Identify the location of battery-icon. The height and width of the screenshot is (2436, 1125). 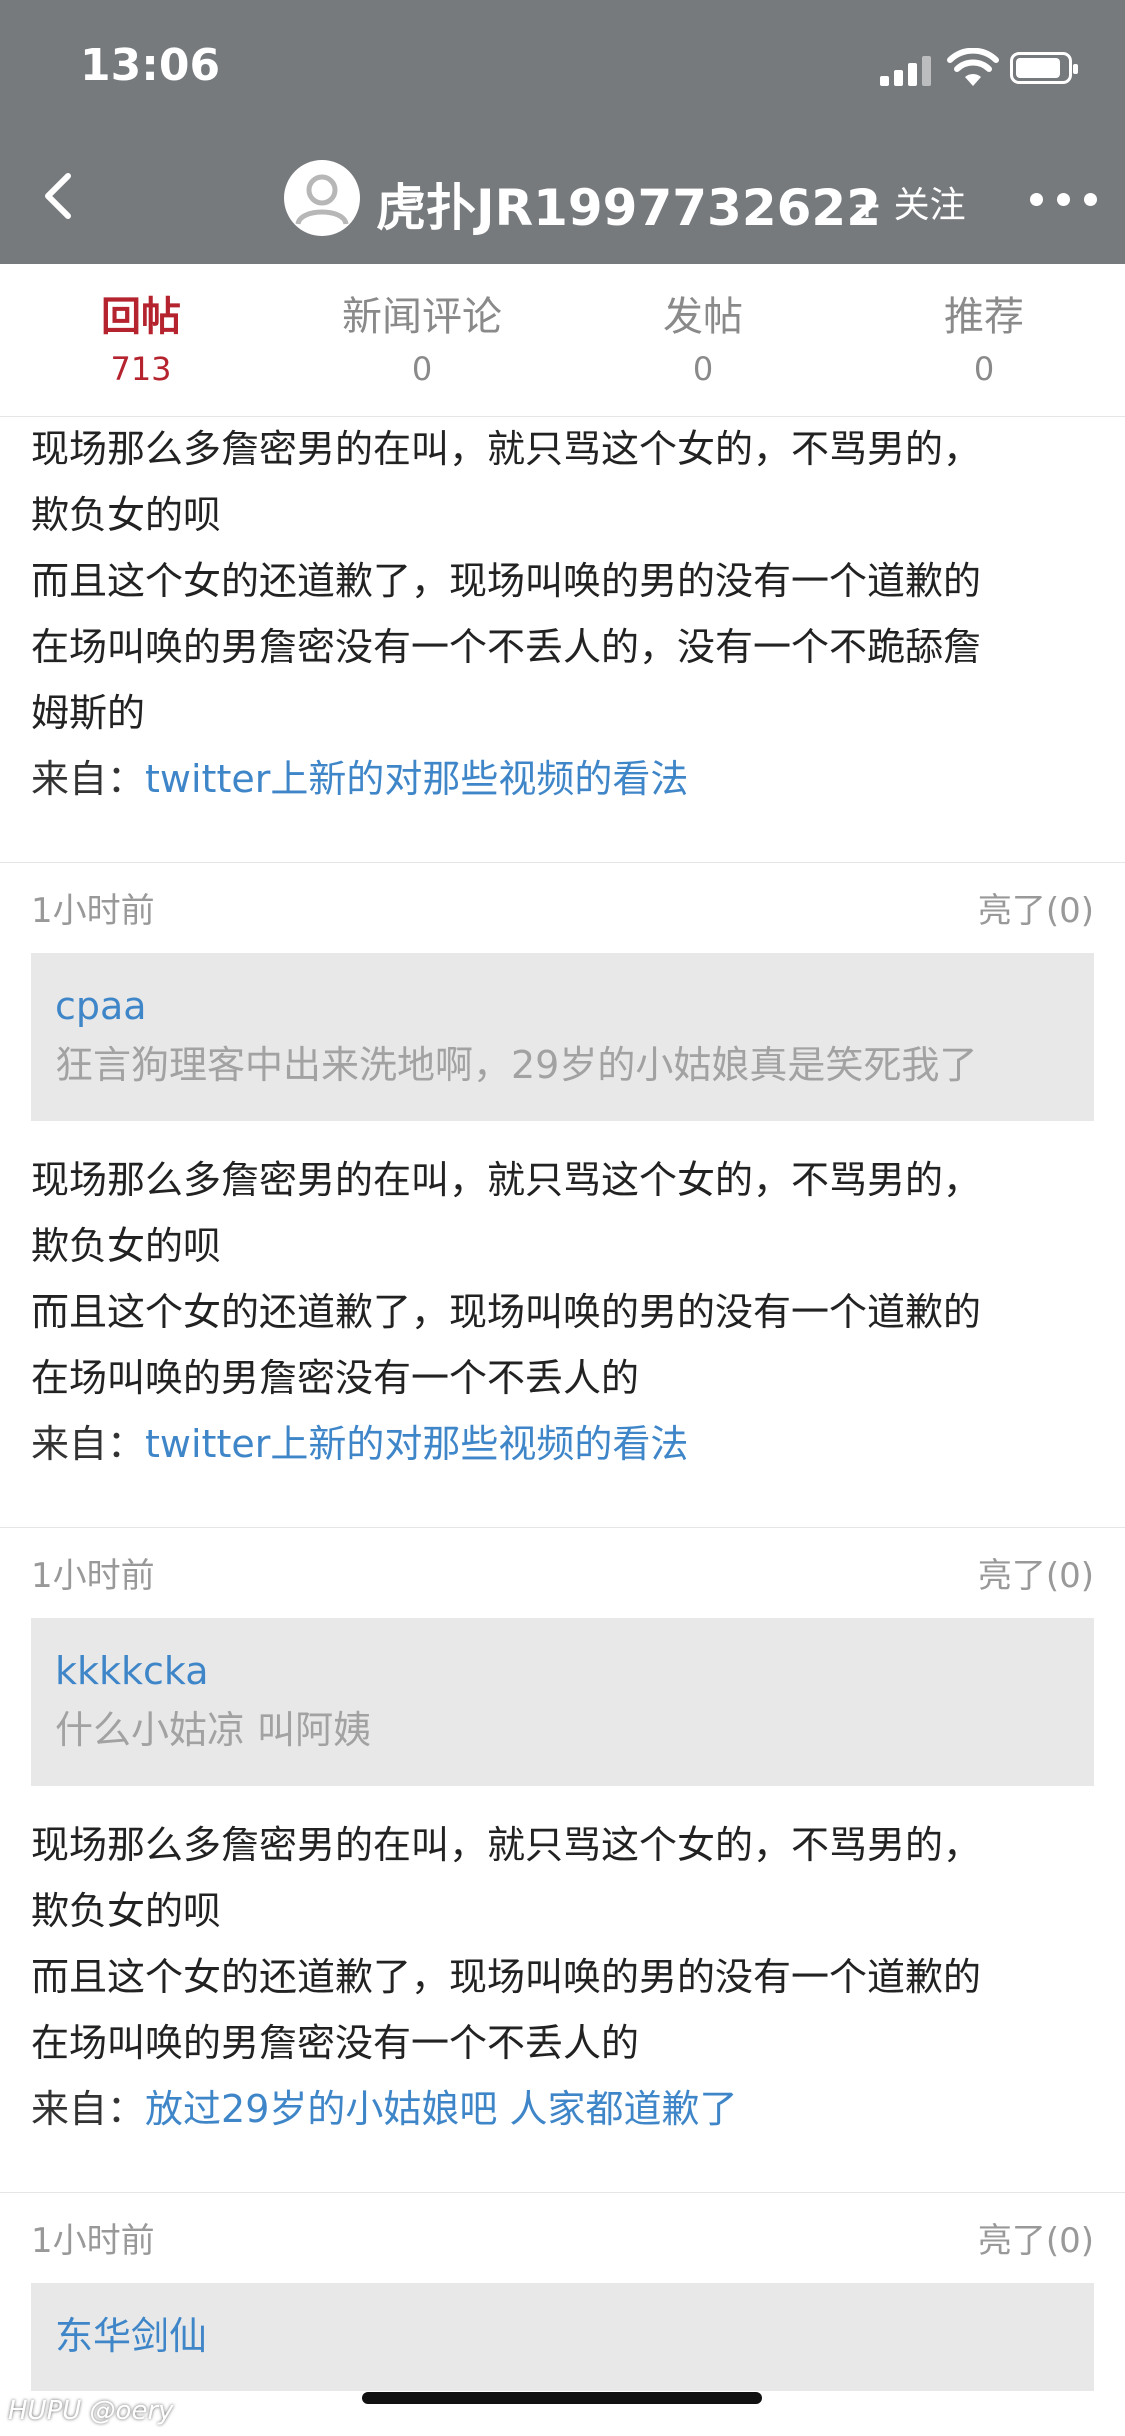
(1044, 68).